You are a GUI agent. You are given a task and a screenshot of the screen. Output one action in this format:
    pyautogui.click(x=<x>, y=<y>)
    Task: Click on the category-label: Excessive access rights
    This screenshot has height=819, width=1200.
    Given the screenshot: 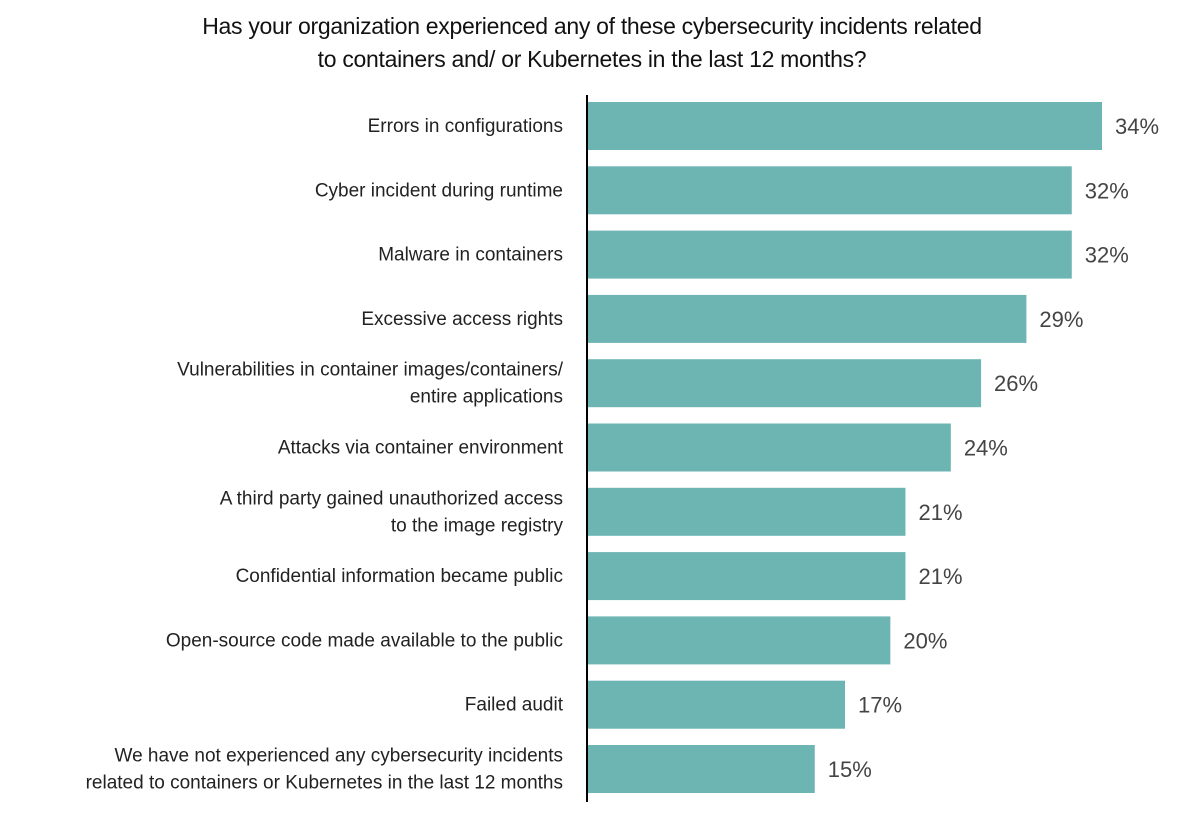 What is the action you would take?
    pyautogui.click(x=462, y=319)
    